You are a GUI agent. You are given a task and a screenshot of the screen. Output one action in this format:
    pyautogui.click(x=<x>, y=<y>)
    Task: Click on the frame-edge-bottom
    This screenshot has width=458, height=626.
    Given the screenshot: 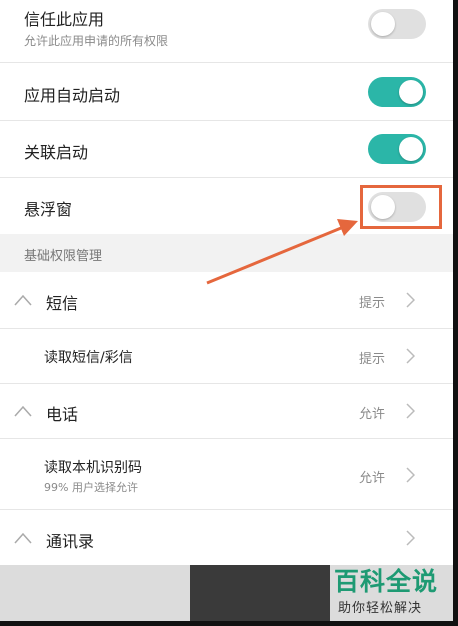 What is the action you would take?
    pyautogui.click(x=229, y=623)
    